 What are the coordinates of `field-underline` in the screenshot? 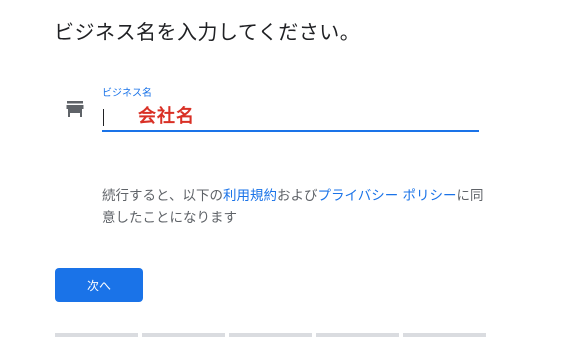 It's located at (290, 131).